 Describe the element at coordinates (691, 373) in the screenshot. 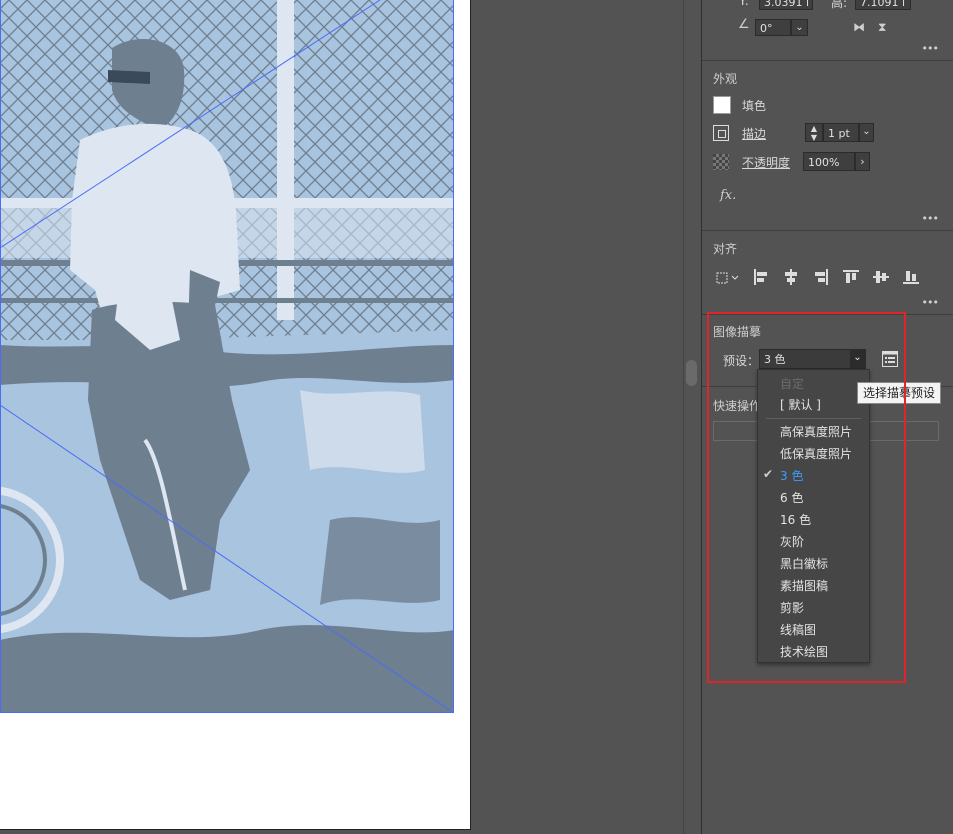

I see `panel-collapse-handle` at that location.